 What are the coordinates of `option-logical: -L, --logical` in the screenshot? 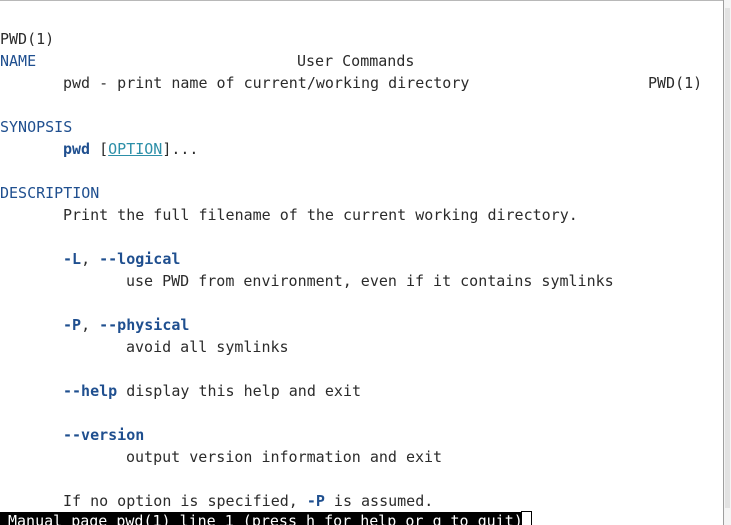 It's located at (121, 259).